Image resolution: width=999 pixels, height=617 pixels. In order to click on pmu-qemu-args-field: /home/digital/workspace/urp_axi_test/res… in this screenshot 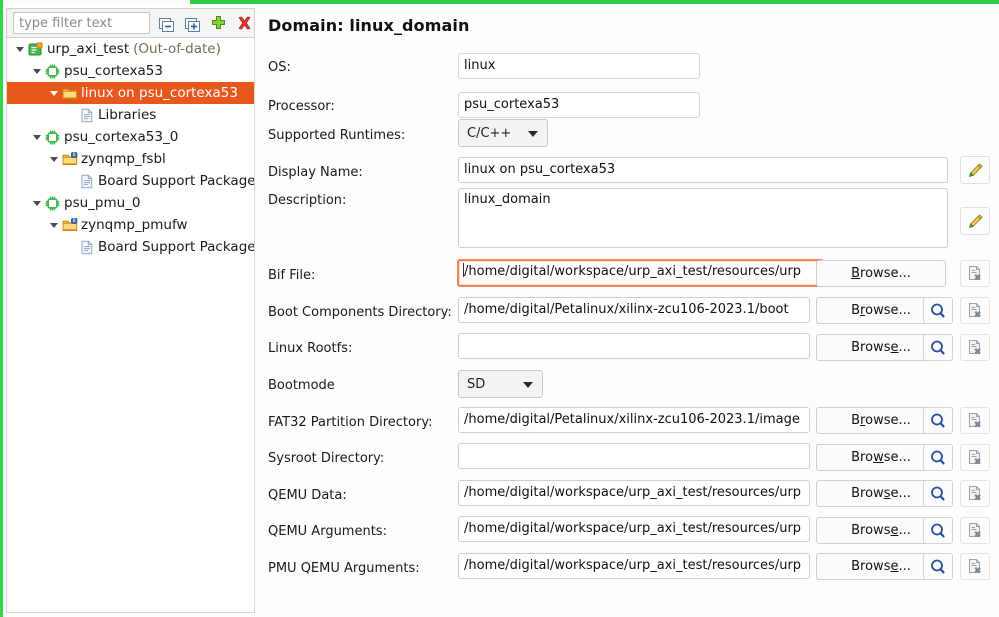, I will do `click(634, 566)`.